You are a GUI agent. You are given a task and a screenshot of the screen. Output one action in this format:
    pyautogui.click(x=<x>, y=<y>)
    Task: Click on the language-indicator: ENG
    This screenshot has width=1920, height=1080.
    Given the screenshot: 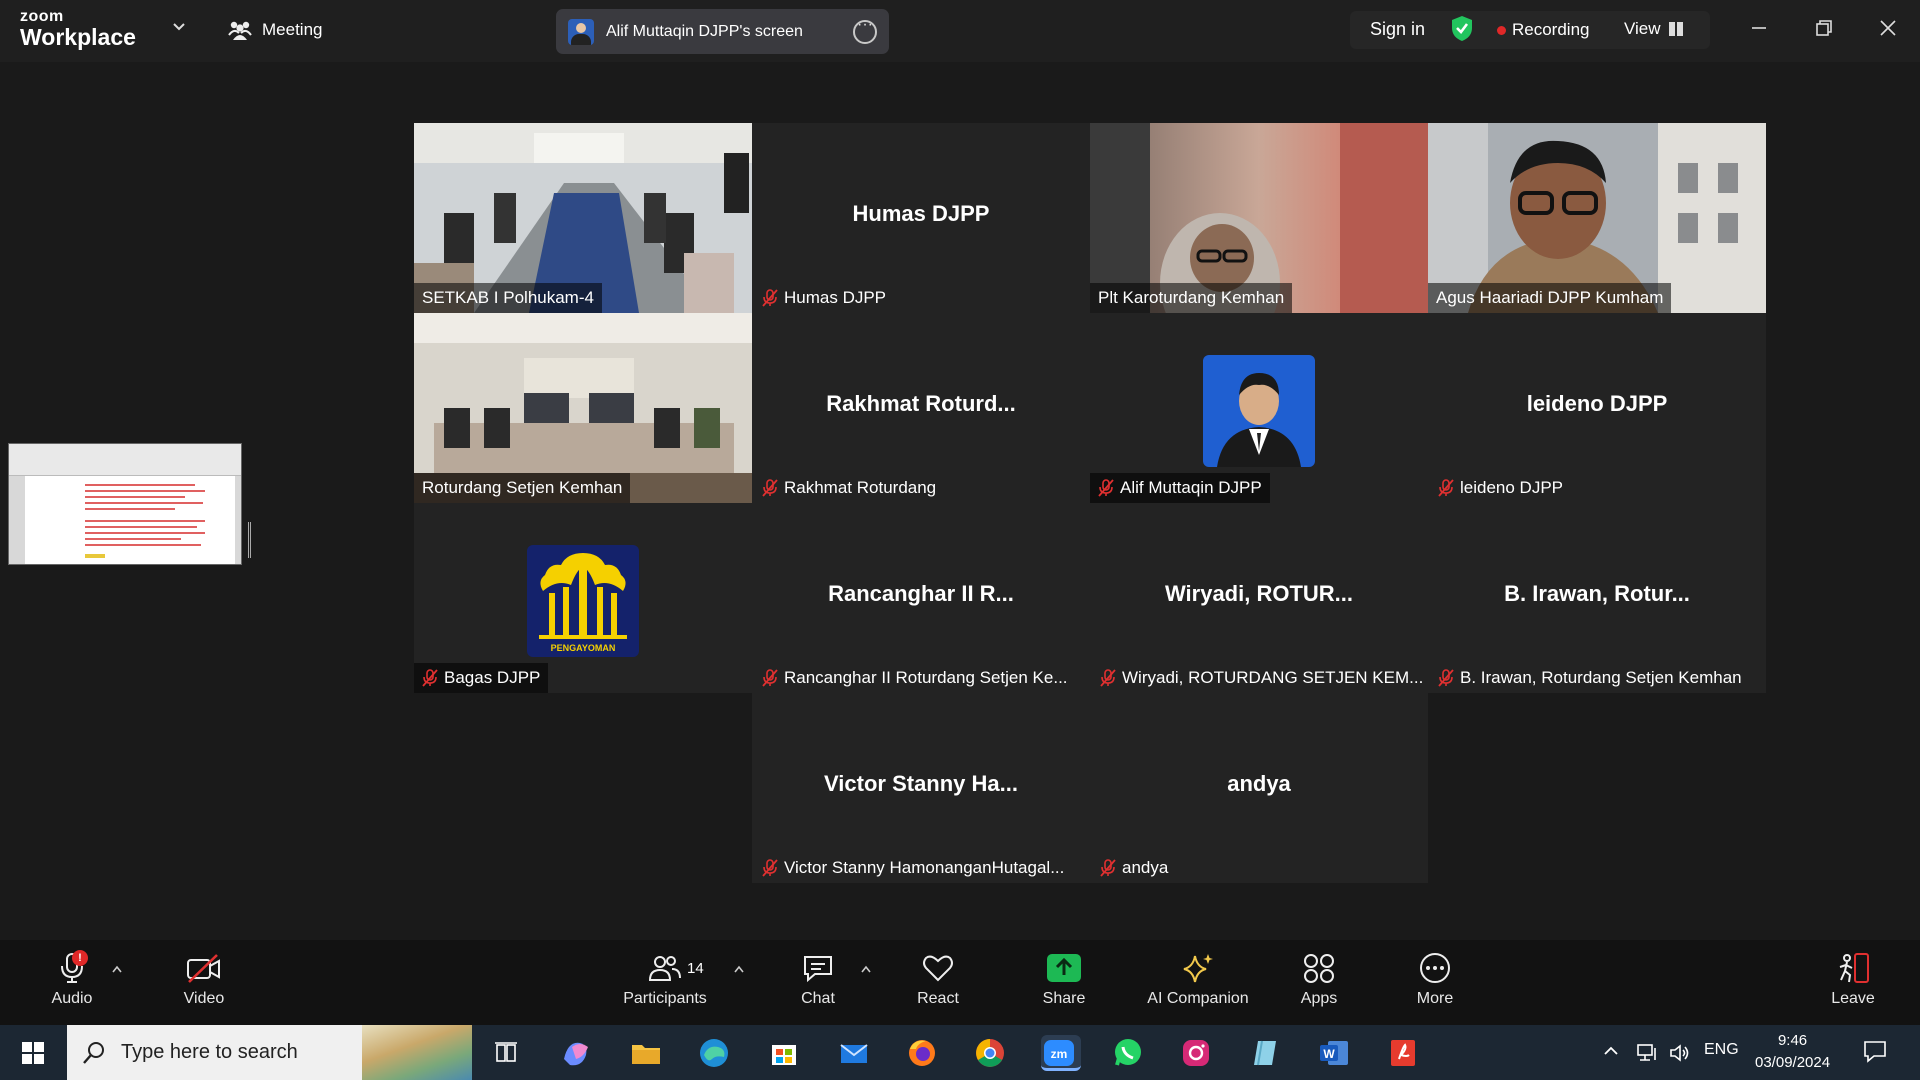 What is the action you would take?
    pyautogui.click(x=1721, y=1050)
    